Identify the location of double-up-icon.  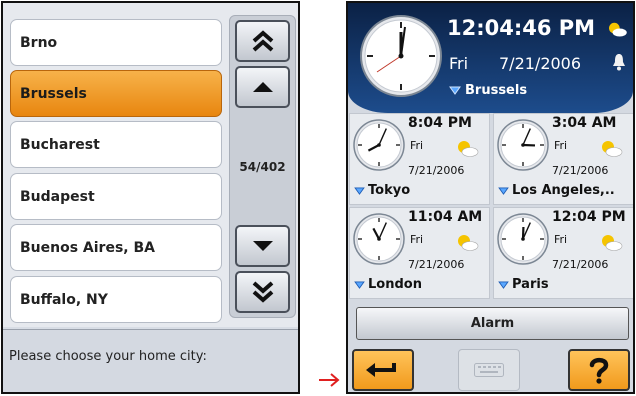
(262, 41).